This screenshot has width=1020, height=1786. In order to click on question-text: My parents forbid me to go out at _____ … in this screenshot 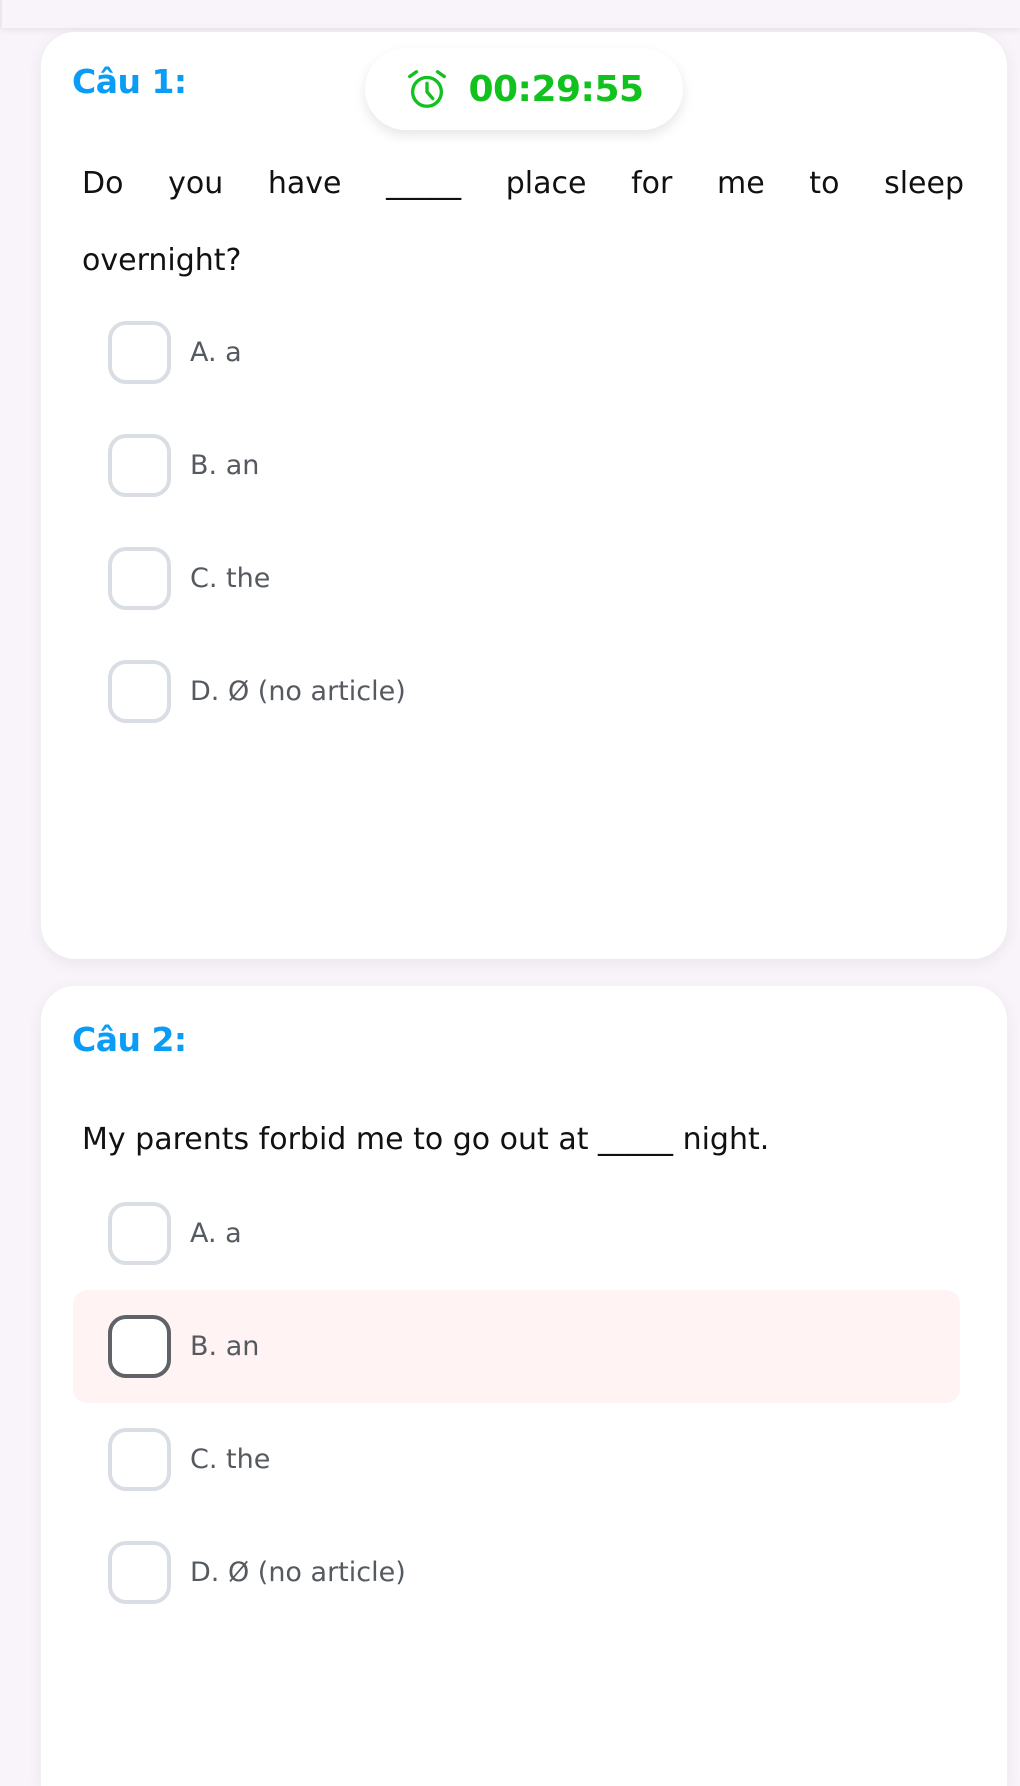, I will do `click(426, 1139)`.